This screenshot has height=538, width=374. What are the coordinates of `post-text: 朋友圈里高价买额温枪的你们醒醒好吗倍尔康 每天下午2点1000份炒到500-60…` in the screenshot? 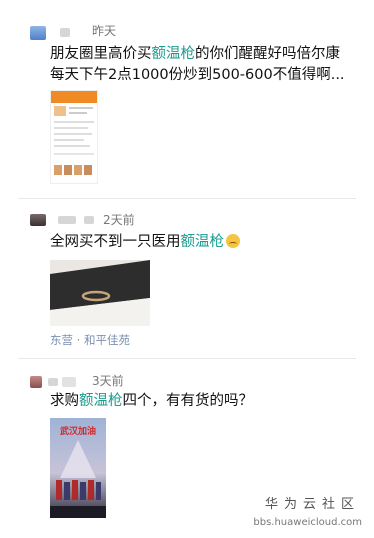 It's located at (197, 64).